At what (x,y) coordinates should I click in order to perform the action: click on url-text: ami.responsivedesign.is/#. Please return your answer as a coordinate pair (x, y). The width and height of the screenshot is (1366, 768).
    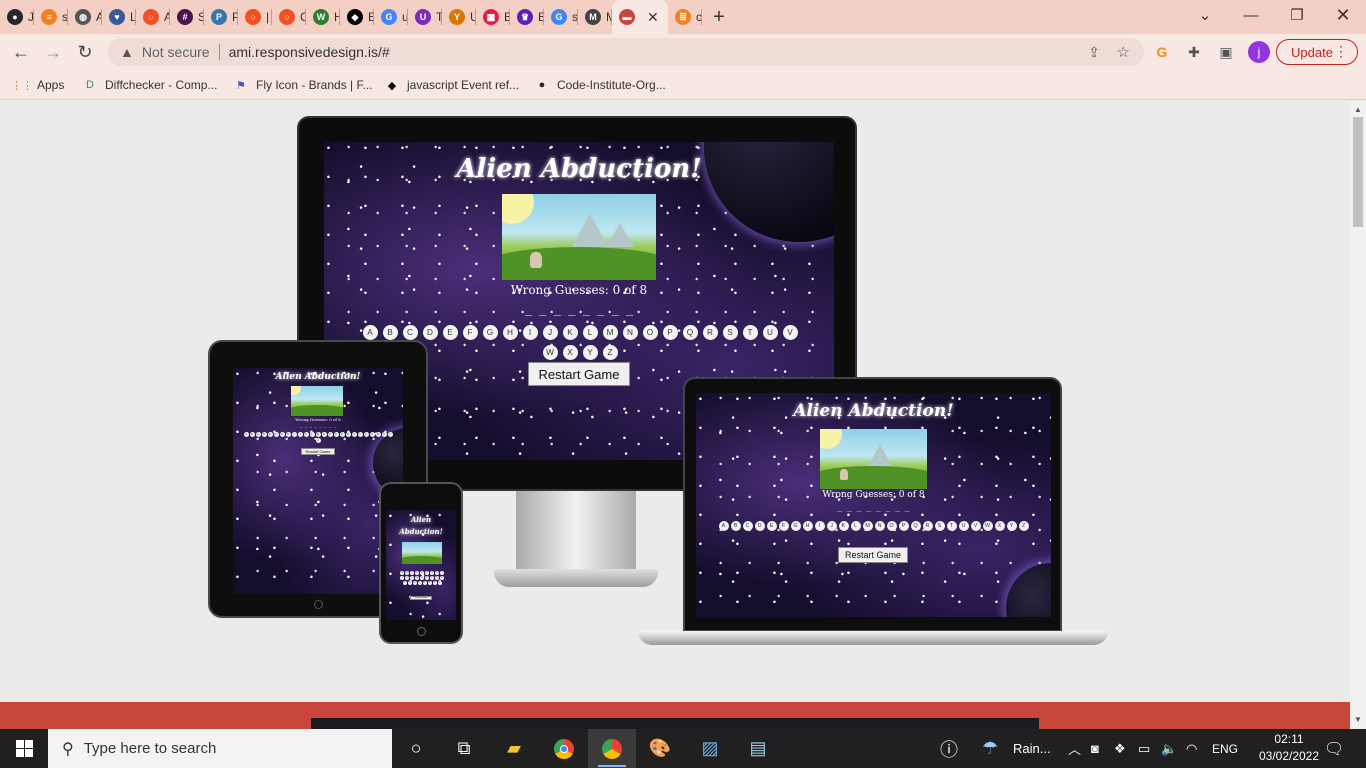
    Looking at the image, I should click on (309, 52).